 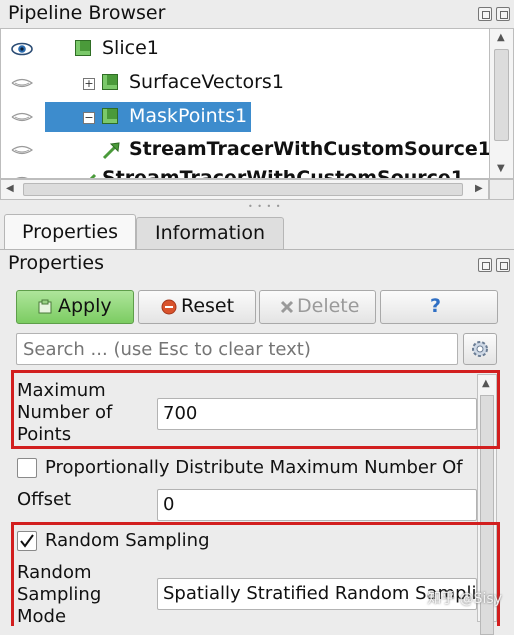 What do you see at coordinates (89, 84) in the screenshot?
I see `expand-plus-icon: +` at bounding box center [89, 84].